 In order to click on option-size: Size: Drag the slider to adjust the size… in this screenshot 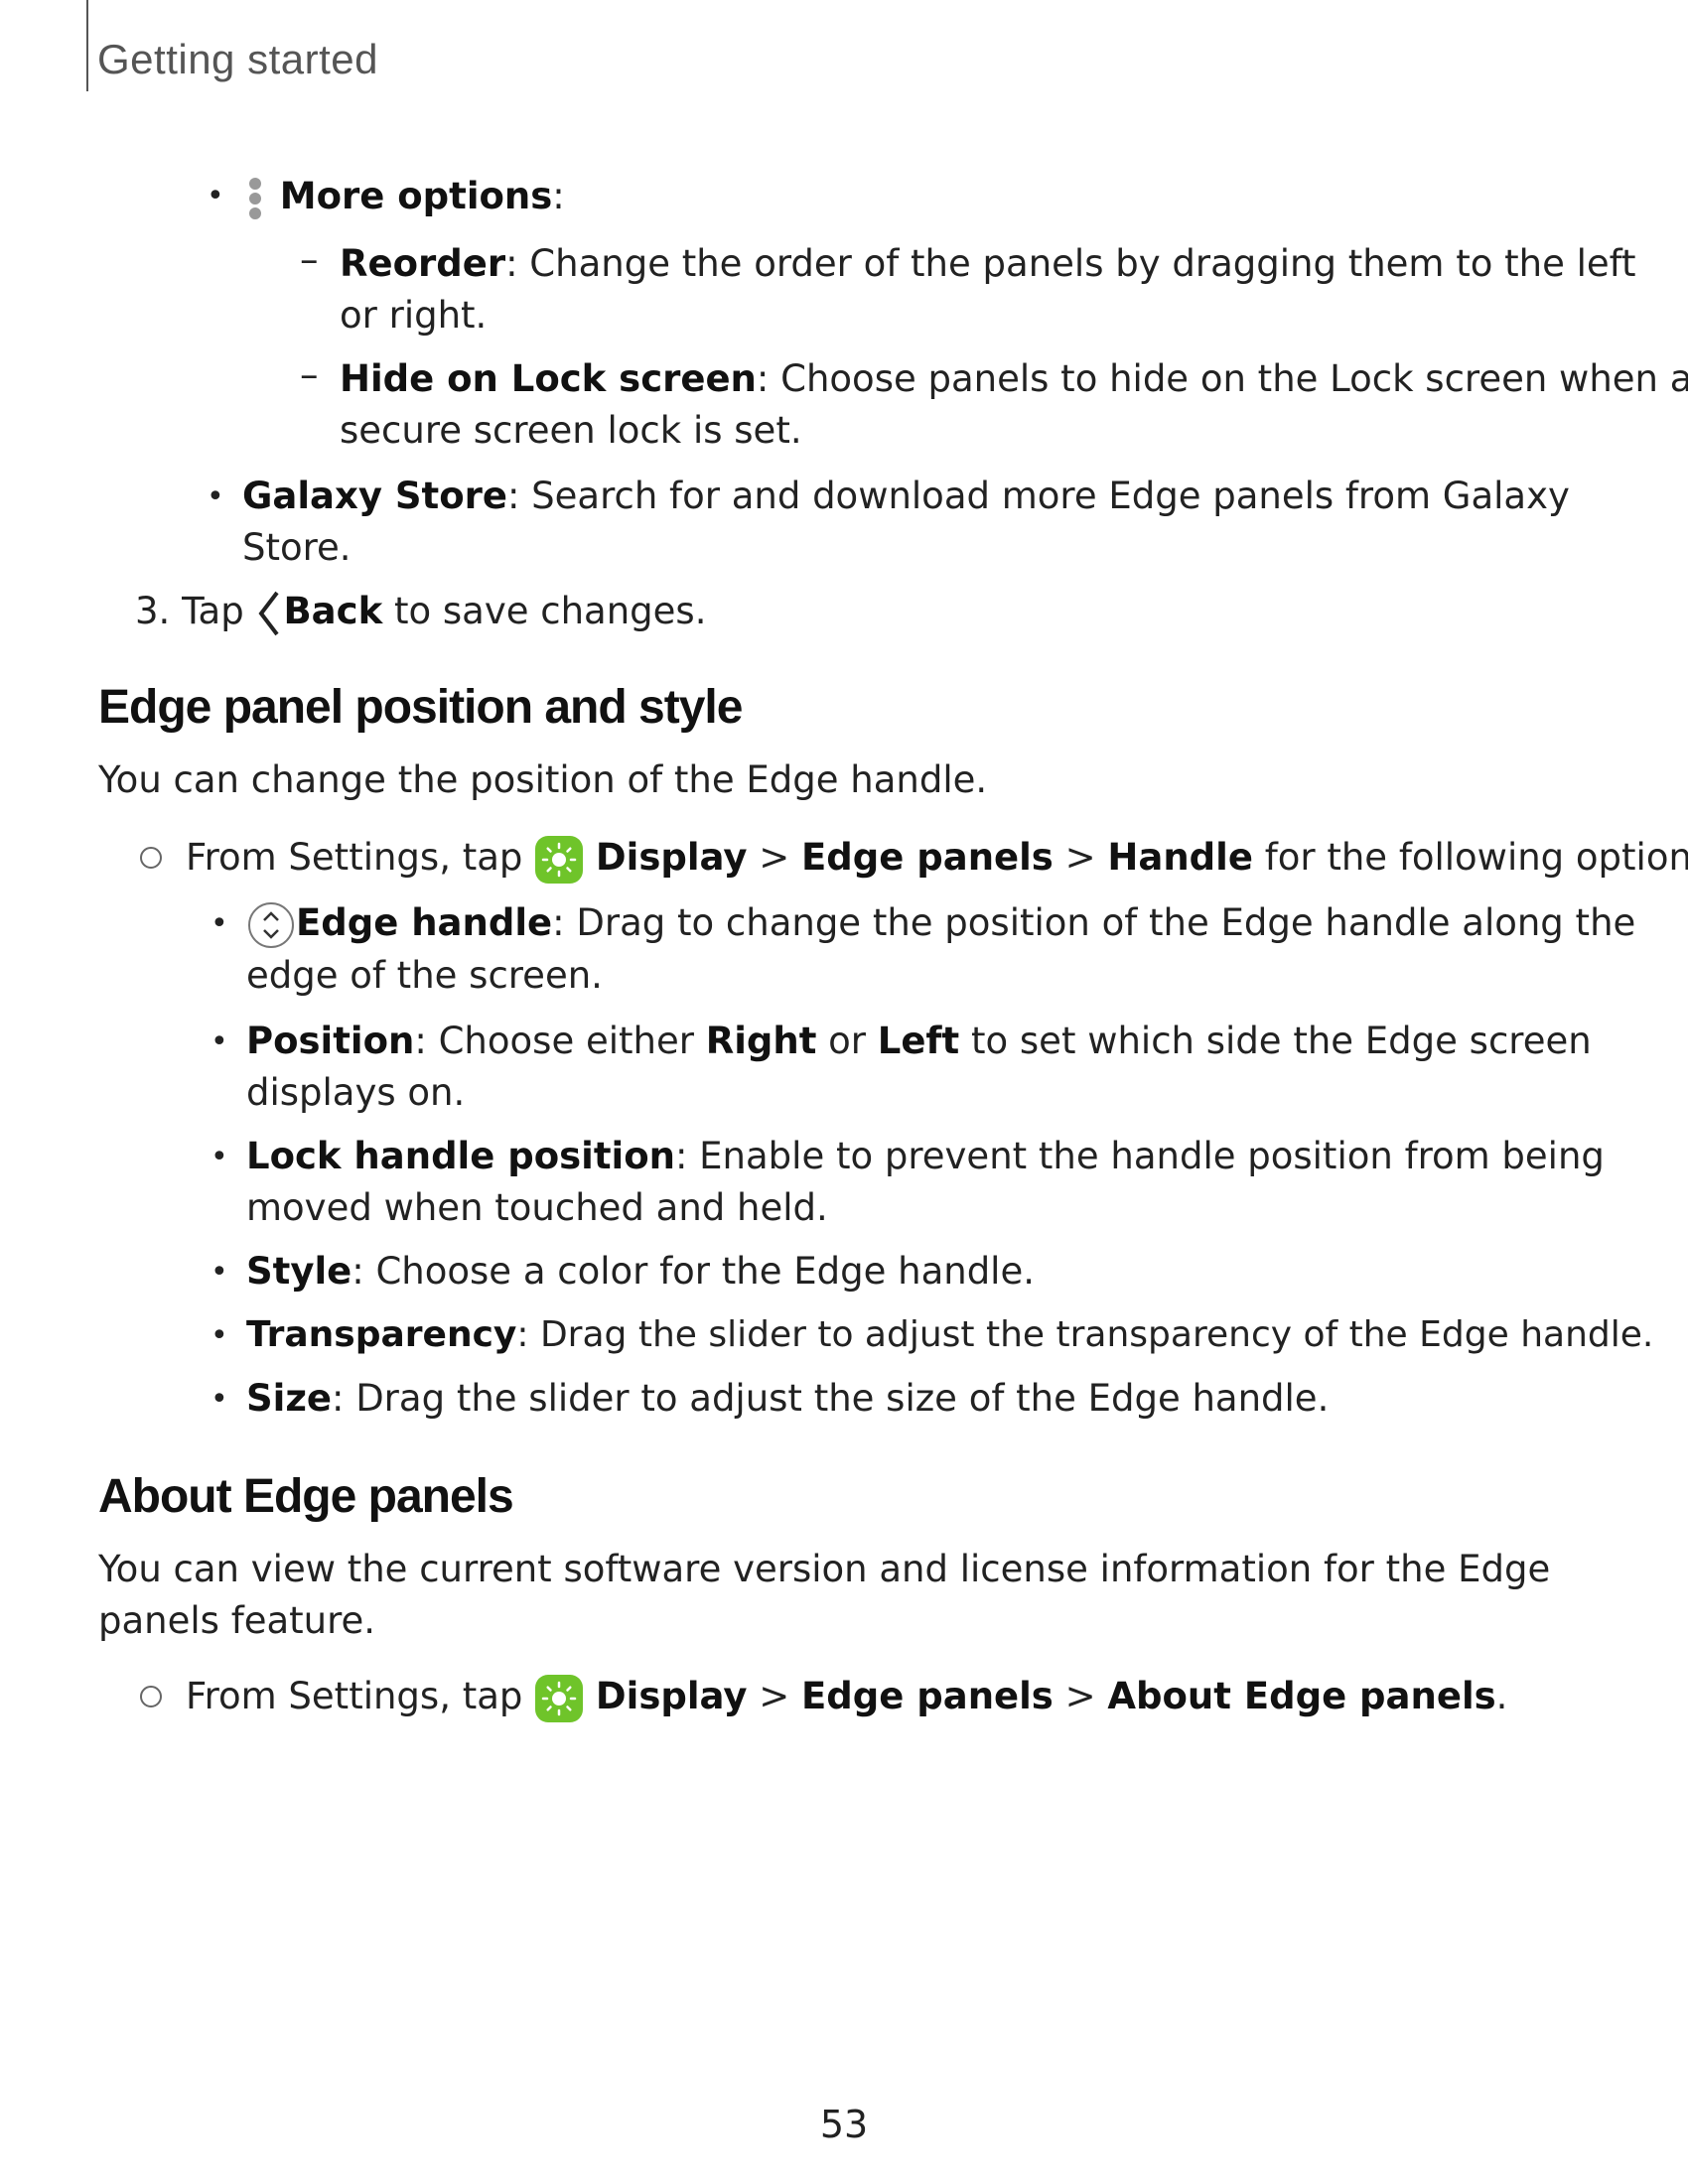, I will do `click(788, 1398)`.